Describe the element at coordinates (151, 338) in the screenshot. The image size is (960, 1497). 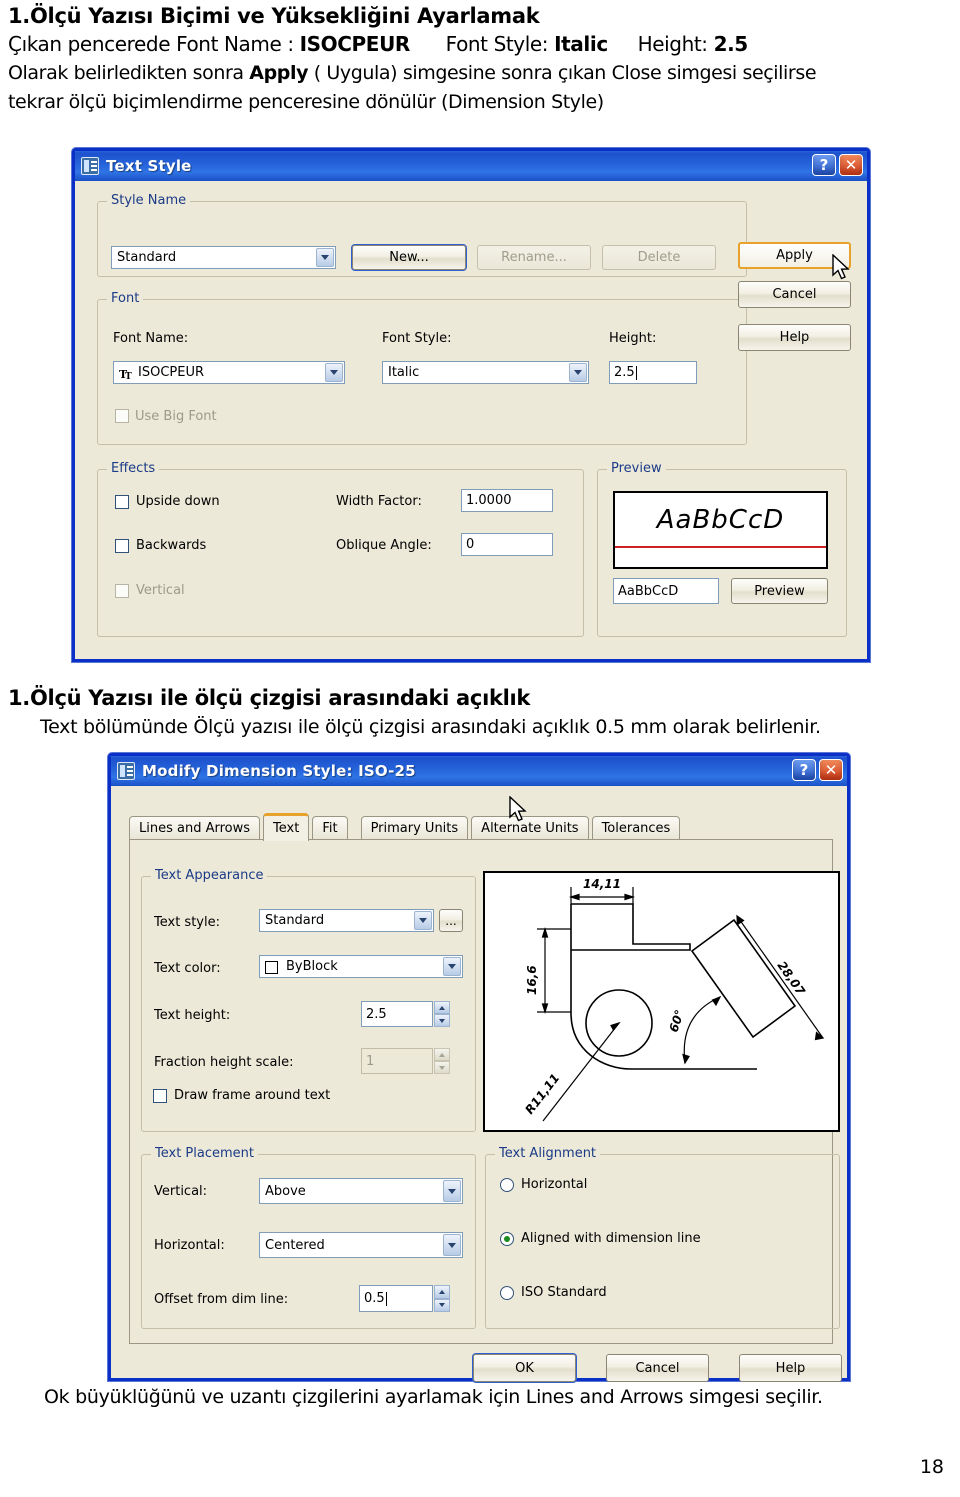
I see `font-name-label: Font Name:` at that location.